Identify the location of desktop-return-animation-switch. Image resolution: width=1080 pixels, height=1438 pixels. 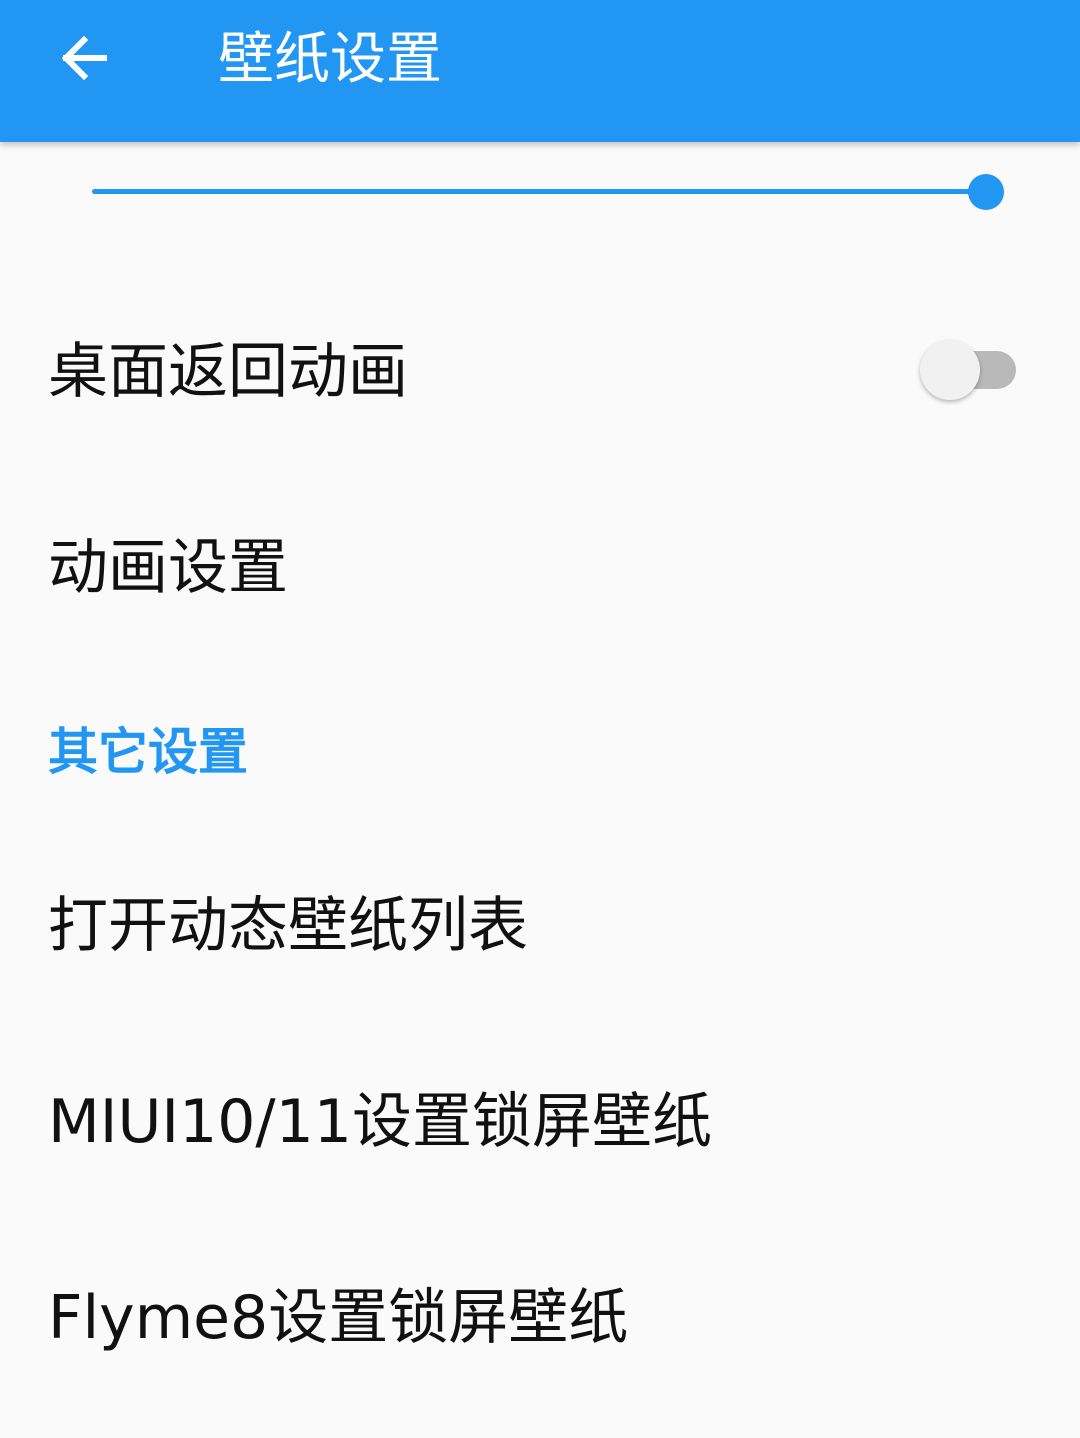
(968, 370).